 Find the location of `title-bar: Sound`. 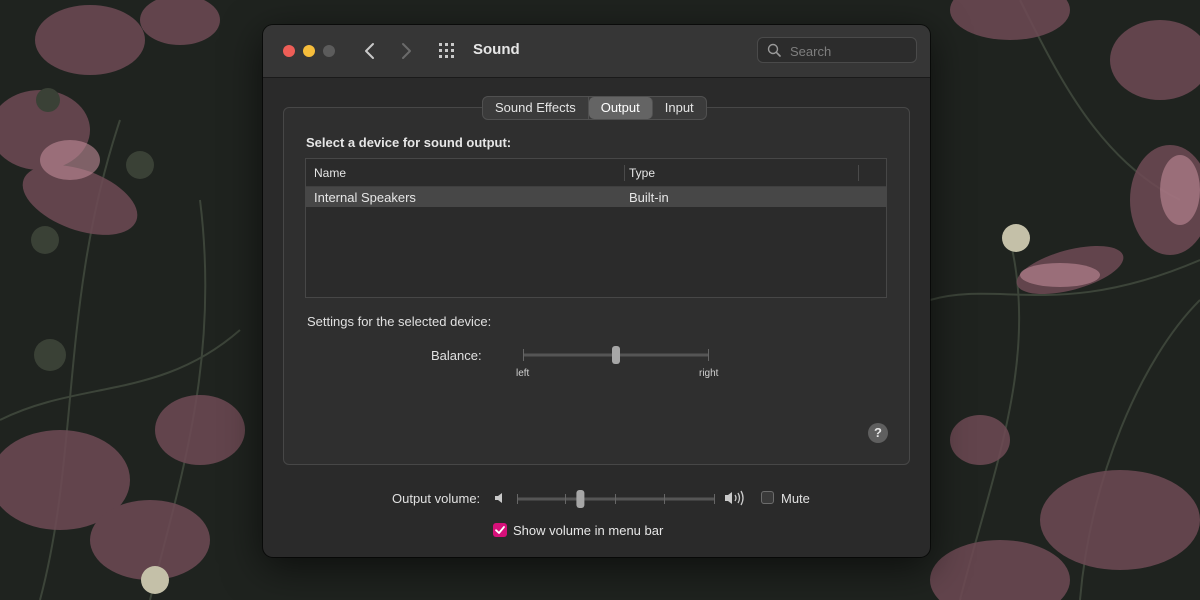

title-bar: Sound is located at coordinates (596, 51).